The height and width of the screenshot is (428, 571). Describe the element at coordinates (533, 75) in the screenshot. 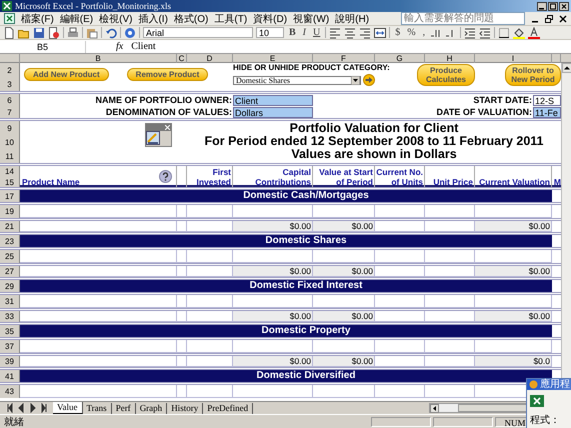

I see `rollover-button: Rollover to New Period` at that location.